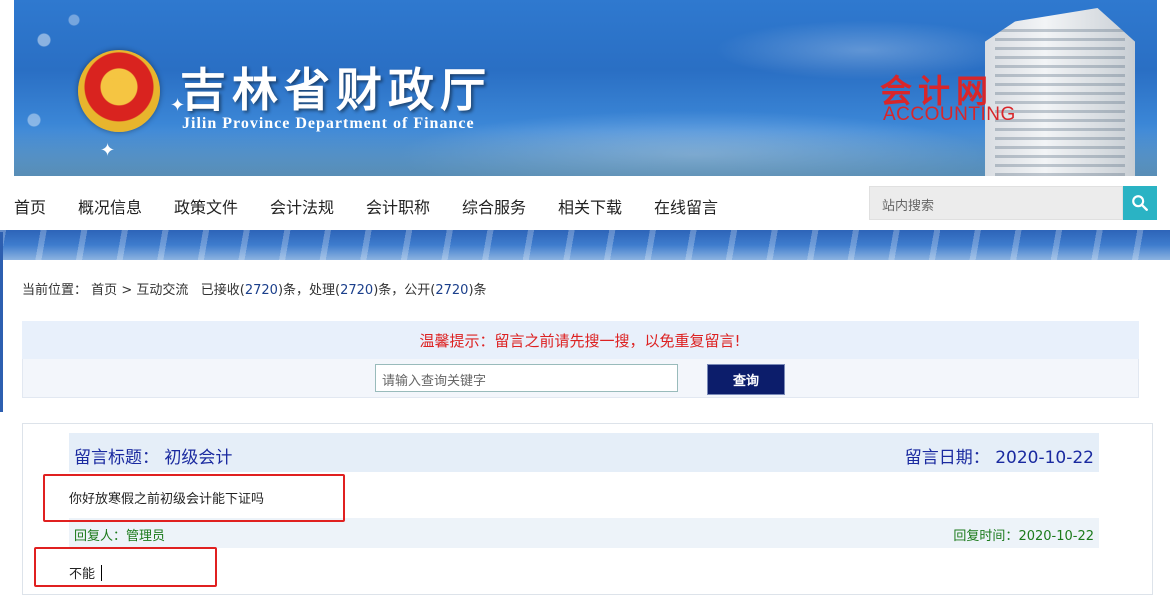 The height and width of the screenshot is (601, 1170). Describe the element at coordinates (1044, 458) in the screenshot. I see `message-date-value: 2020-10-22` at that location.